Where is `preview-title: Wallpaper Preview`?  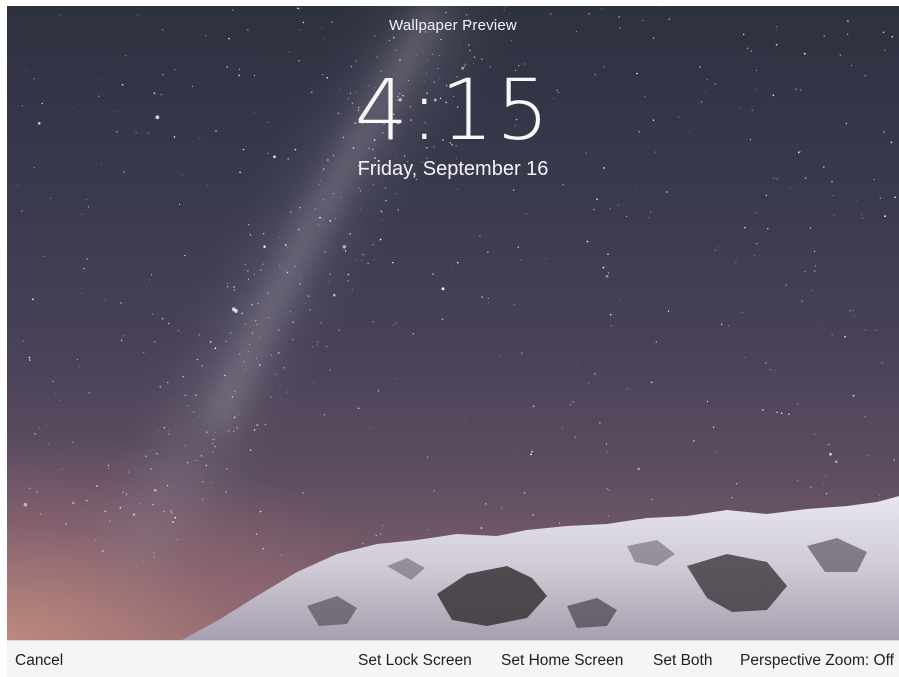 preview-title: Wallpaper Preview is located at coordinates (453, 25).